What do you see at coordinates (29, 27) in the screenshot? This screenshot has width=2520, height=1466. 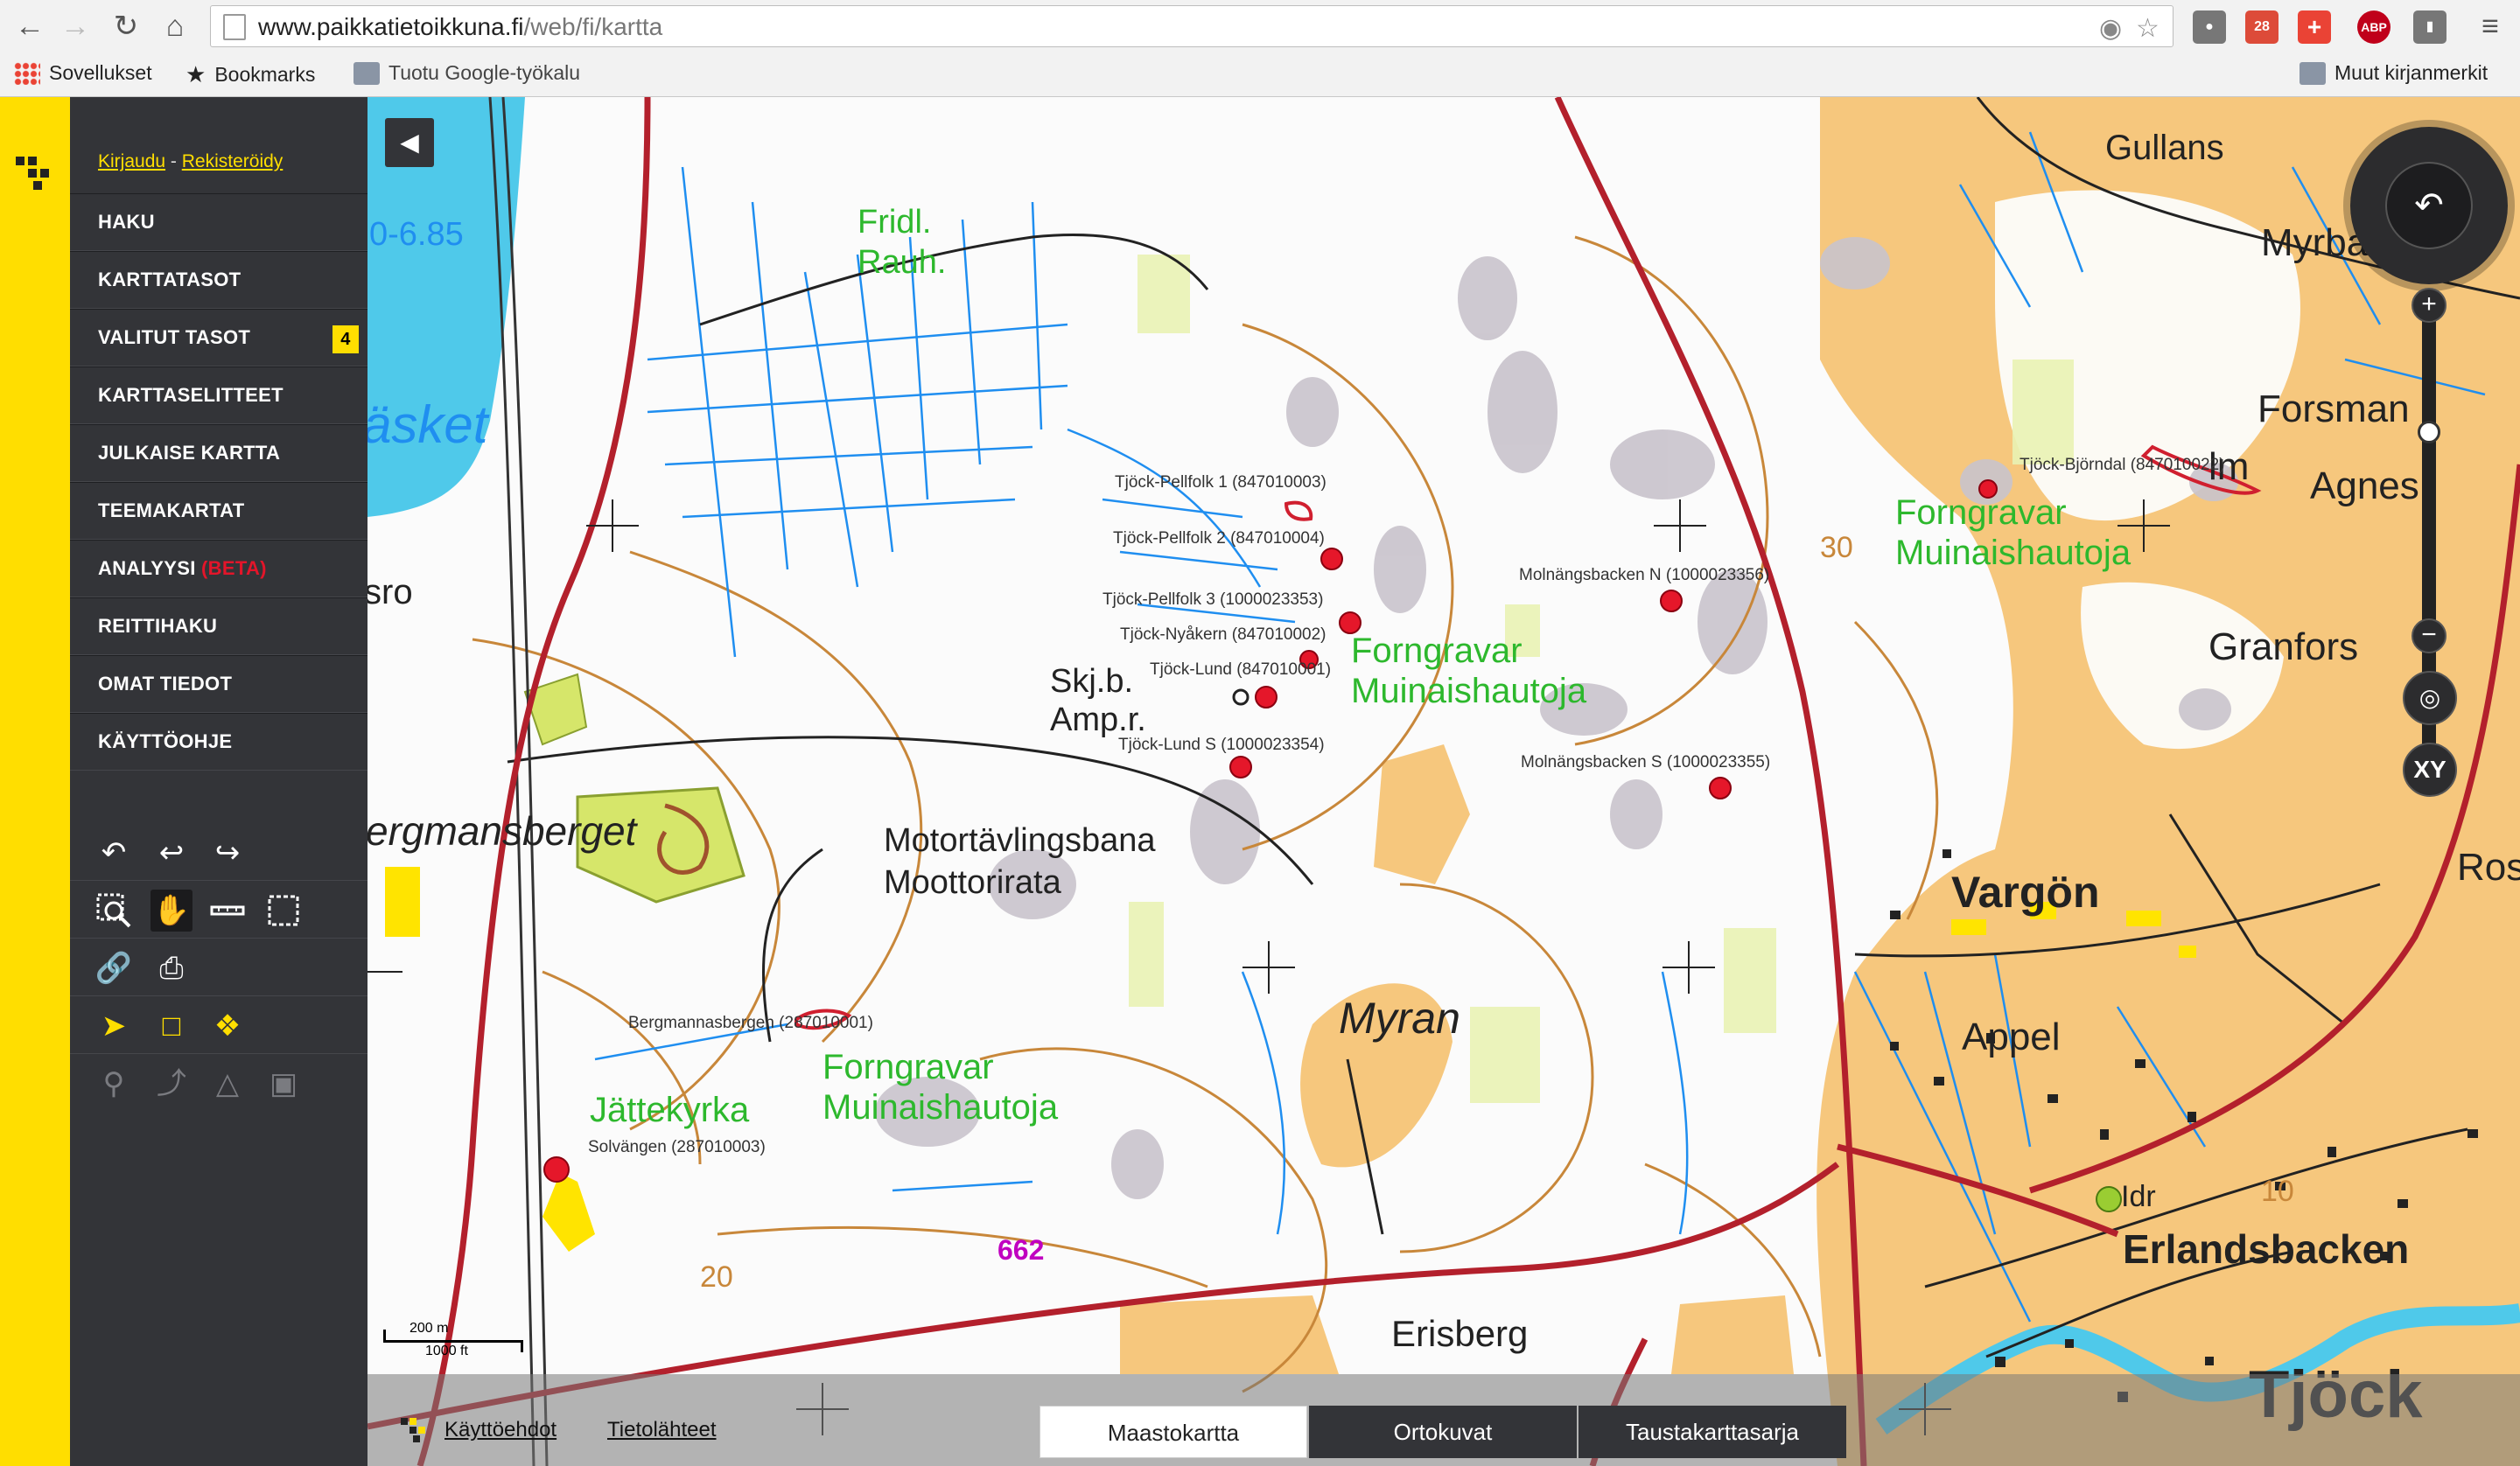 I see `back-button: ←` at bounding box center [29, 27].